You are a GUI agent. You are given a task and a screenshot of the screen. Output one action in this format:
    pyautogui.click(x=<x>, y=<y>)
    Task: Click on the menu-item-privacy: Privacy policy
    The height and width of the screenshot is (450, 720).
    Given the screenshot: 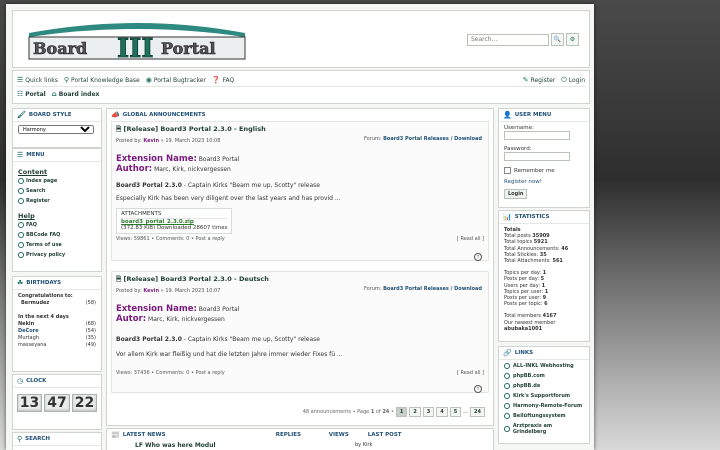 What is the action you would take?
    pyautogui.click(x=57, y=255)
    